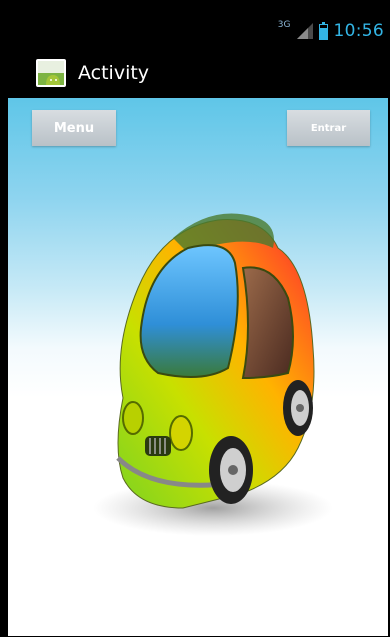 This screenshot has width=390, height=637. What do you see at coordinates (114, 73) in the screenshot?
I see `app-title: Activity` at bounding box center [114, 73].